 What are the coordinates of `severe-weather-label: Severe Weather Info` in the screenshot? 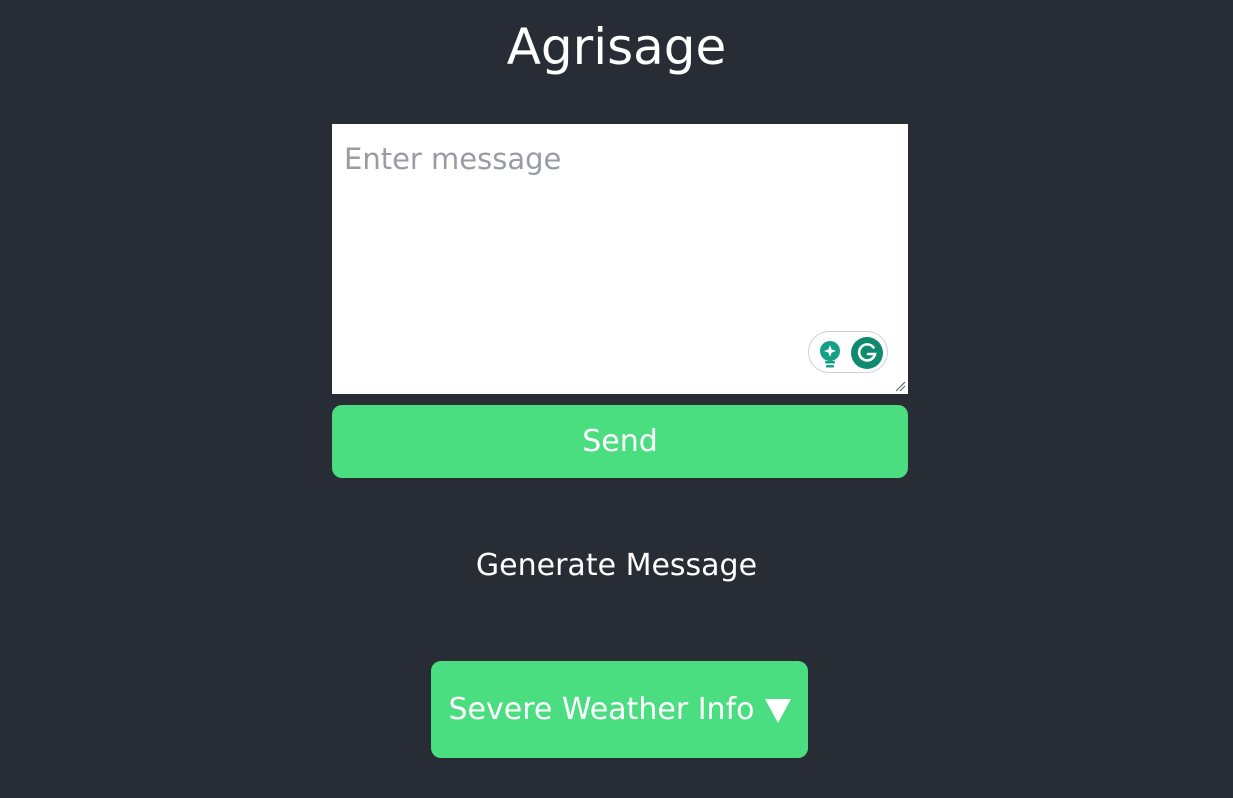 It's located at (601, 709).